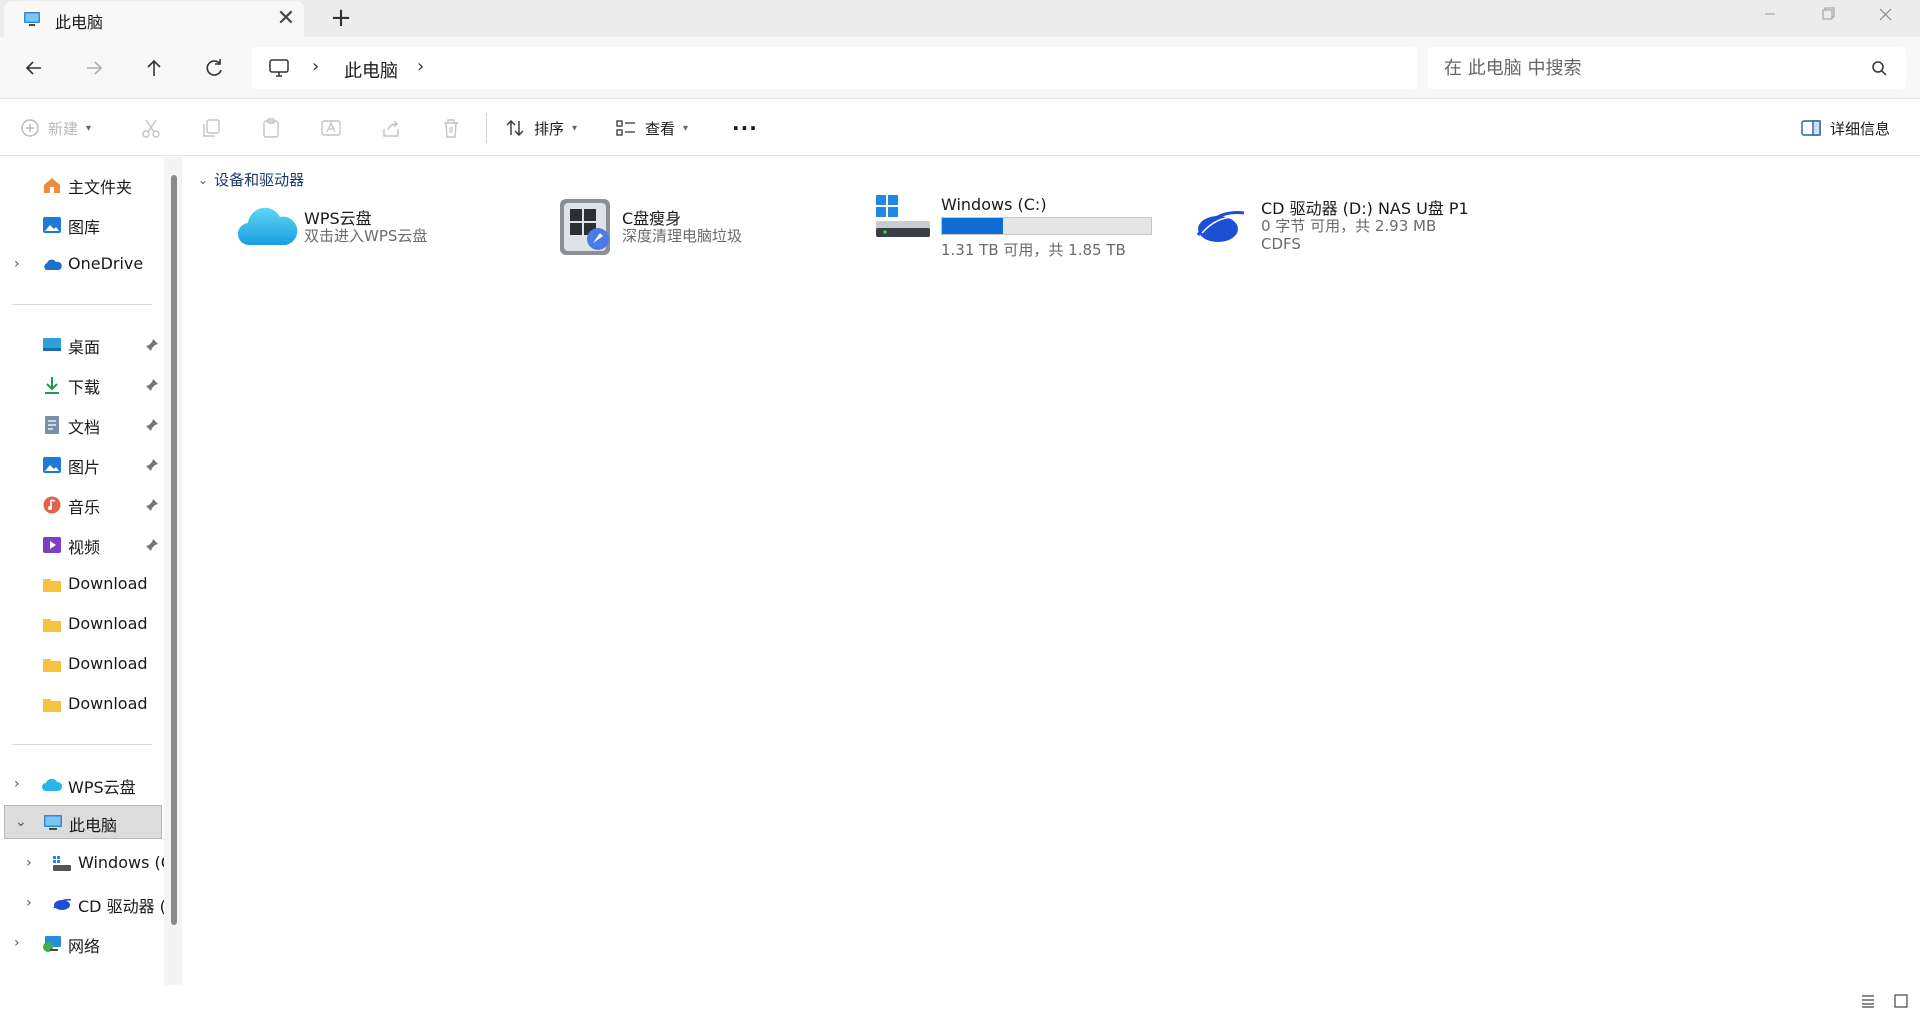 This screenshot has height=1015, width=1920. Describe the element at coordinates (341, 18) in the screenshot. I see `new-tab-button: +` at that location.